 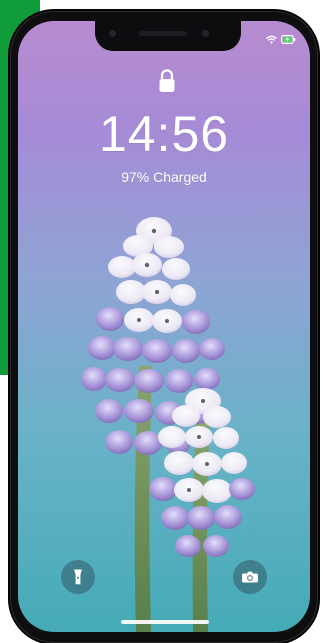 I want to click on wifi-icon, so click(x=271, y=39).